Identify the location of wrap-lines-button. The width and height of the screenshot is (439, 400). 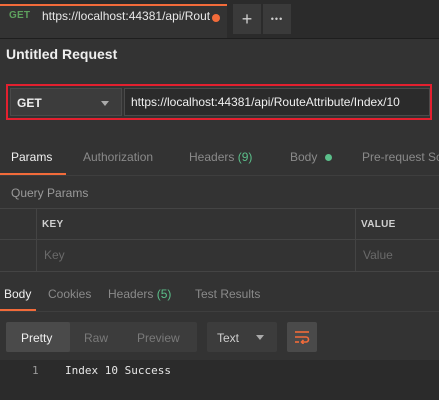
(302, 337).